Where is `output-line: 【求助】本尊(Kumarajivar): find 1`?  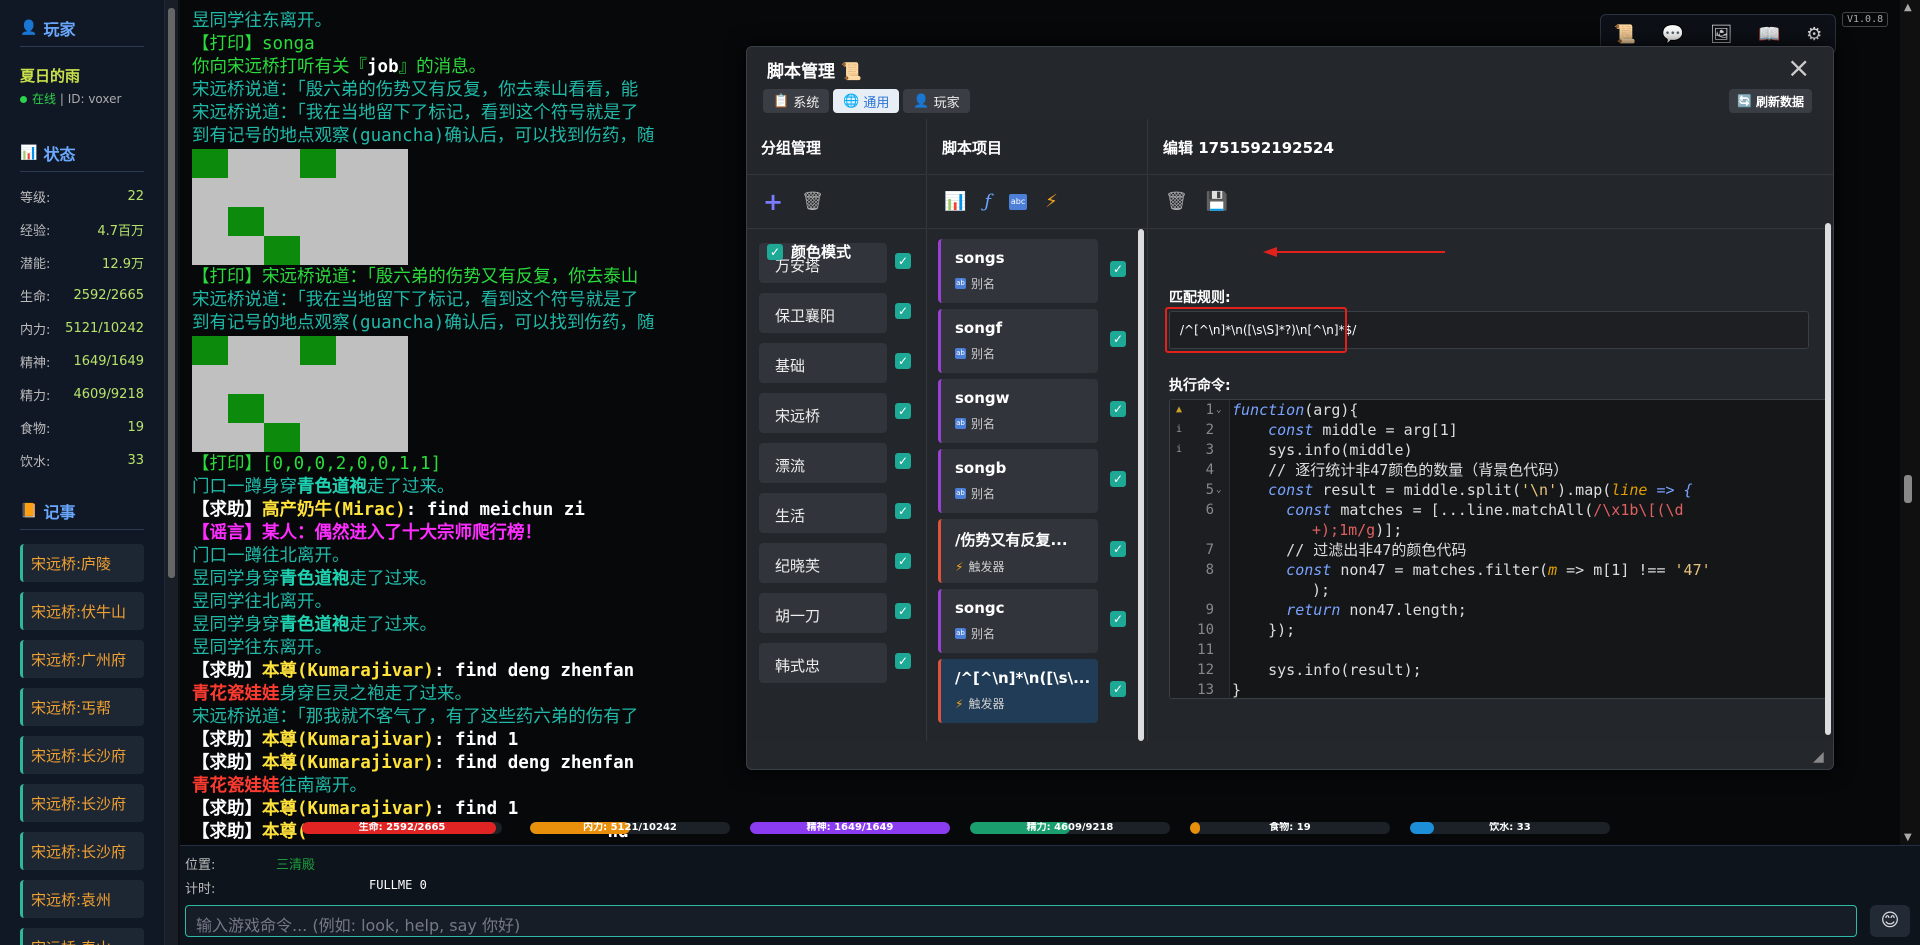 output-line: 【求助】本尊(Kumarajivar): find 1 is located at coordinates (355, 809).